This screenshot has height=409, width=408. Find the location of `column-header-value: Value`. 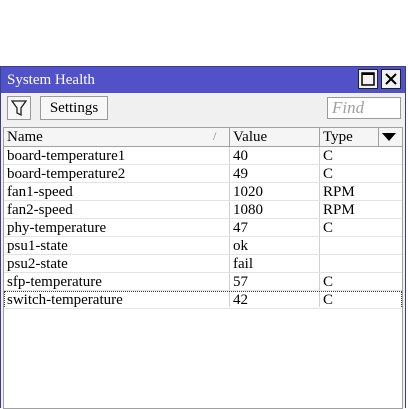

column-header-value: Value is located at coordinates (275, 137).